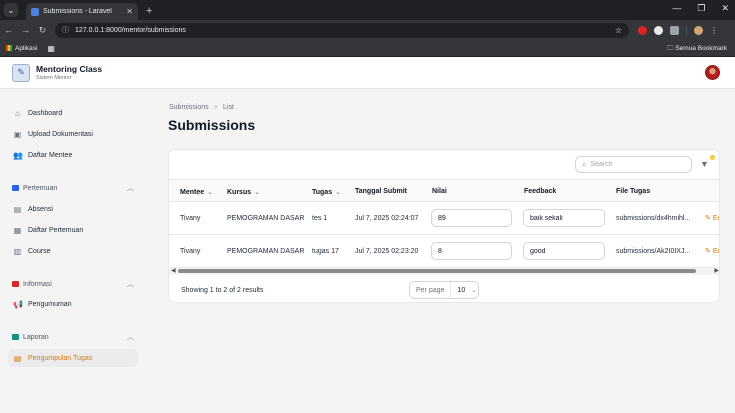 This screenshot has width=735, height=413. Describe the element at coordinates (60, 134) in the screenshot. I see `sidebar-item-label: Upload Dokumentasi` at that location.